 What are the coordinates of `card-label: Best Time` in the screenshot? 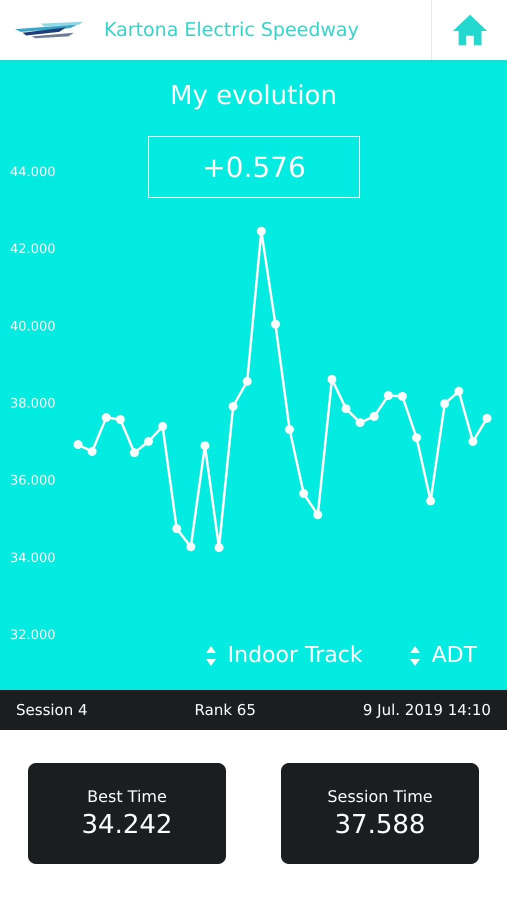 It's located at (127, 796).